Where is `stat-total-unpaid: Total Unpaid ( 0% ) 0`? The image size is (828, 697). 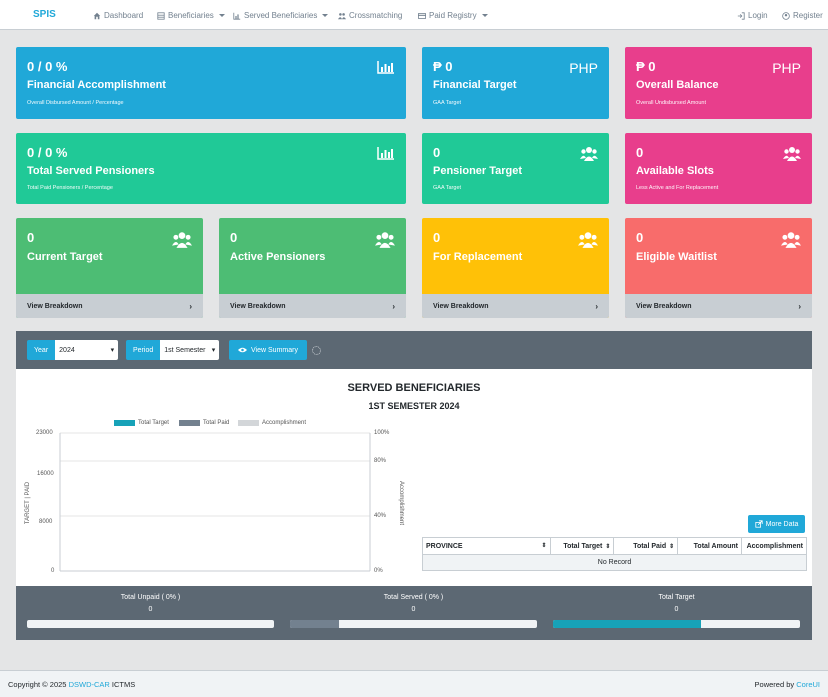 stat-total-unpaid: Total Unpaid ( 0% ) 0 is located at coordinates (150, 603).